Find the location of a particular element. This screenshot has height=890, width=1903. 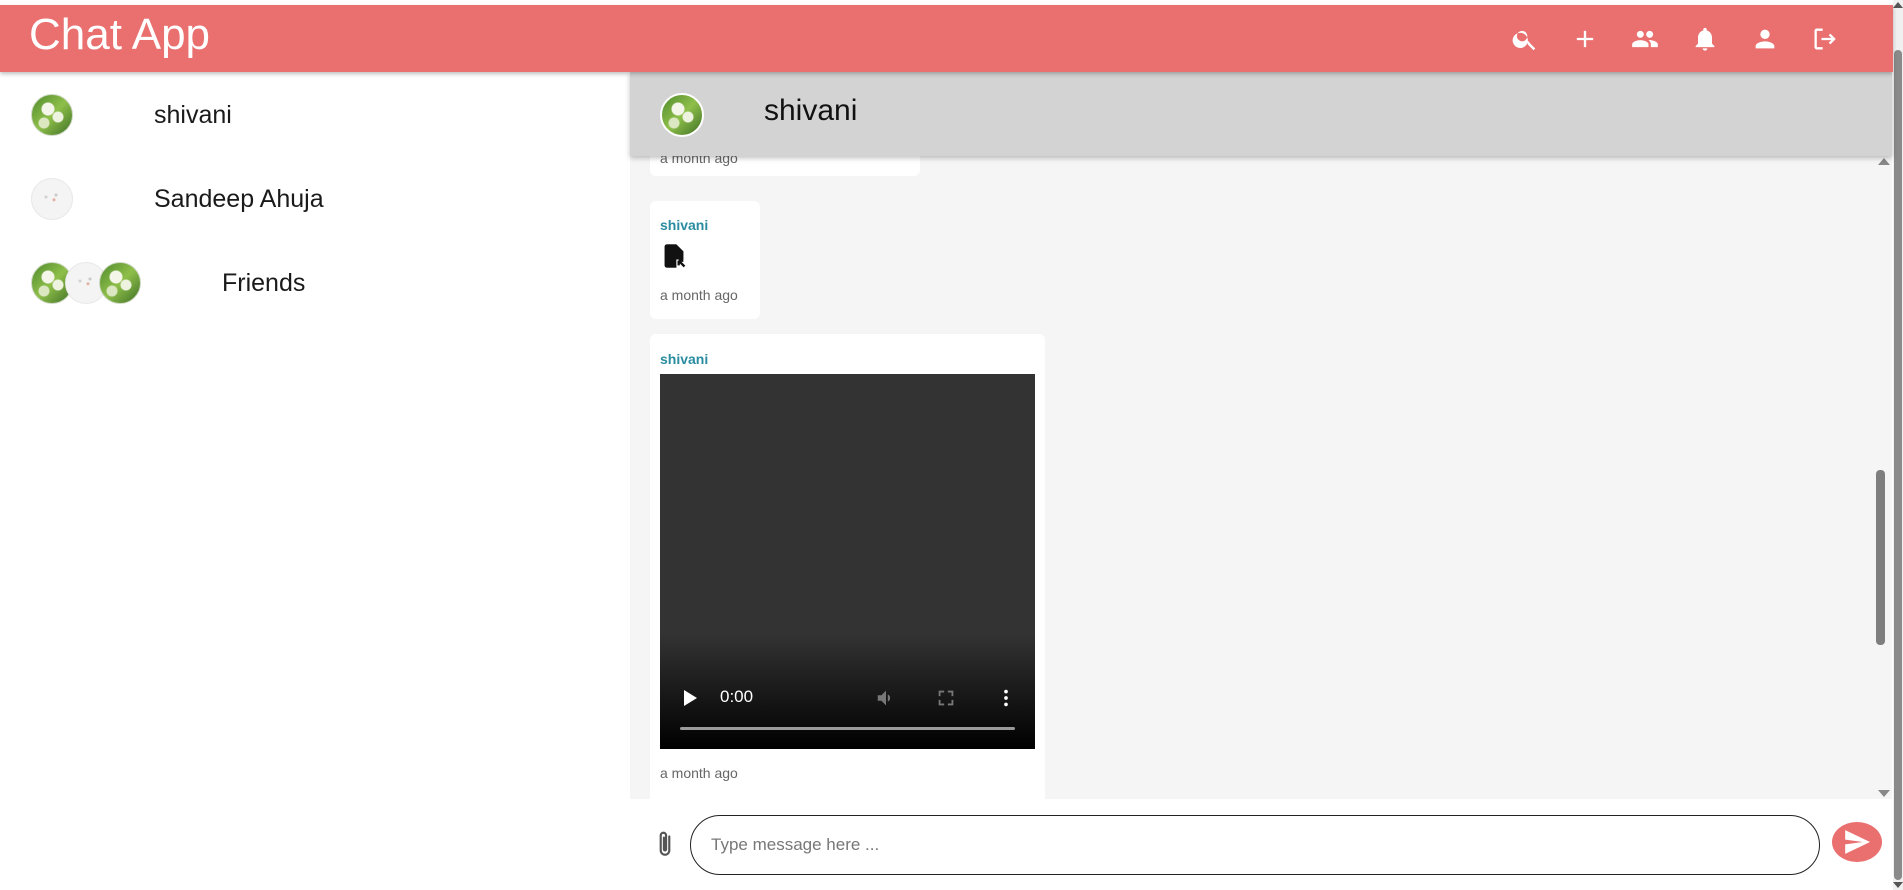

chat-item-sandeep-ahuja: Sandeep Ahuja is located at coordinates (315, 198).